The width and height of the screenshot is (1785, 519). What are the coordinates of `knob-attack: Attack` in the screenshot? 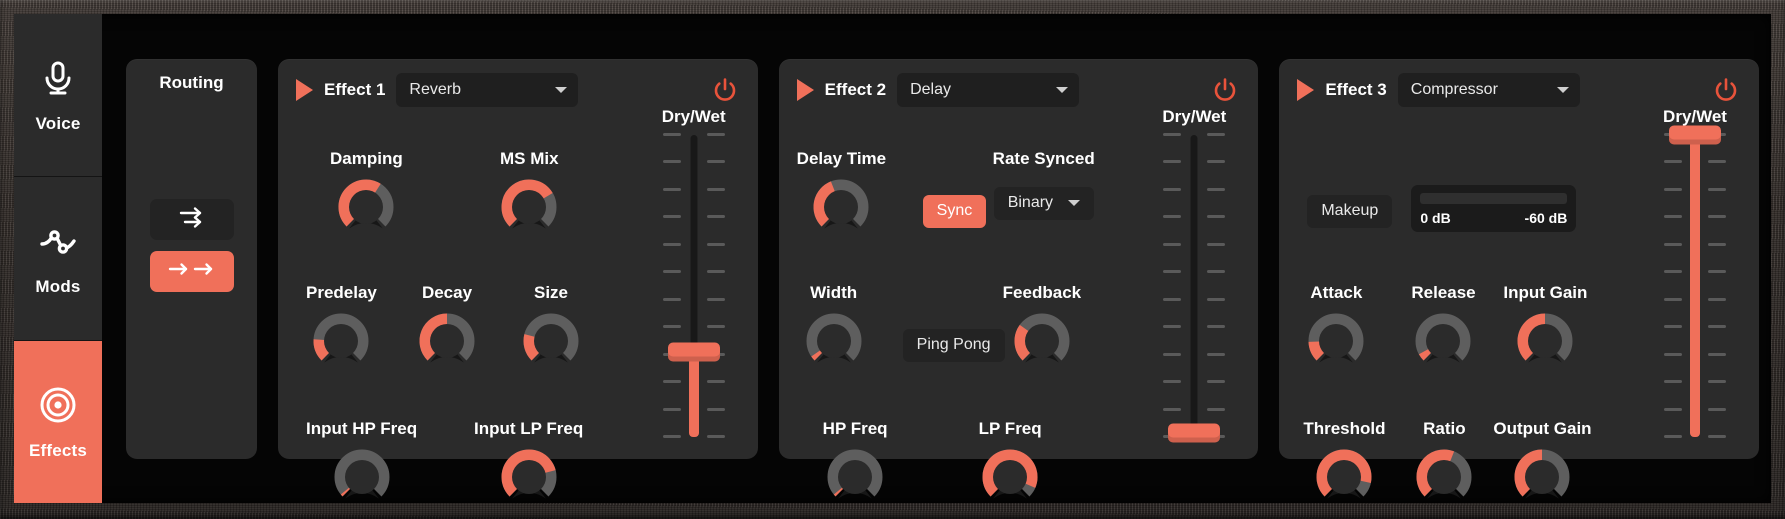 It's located at (1336, 326).